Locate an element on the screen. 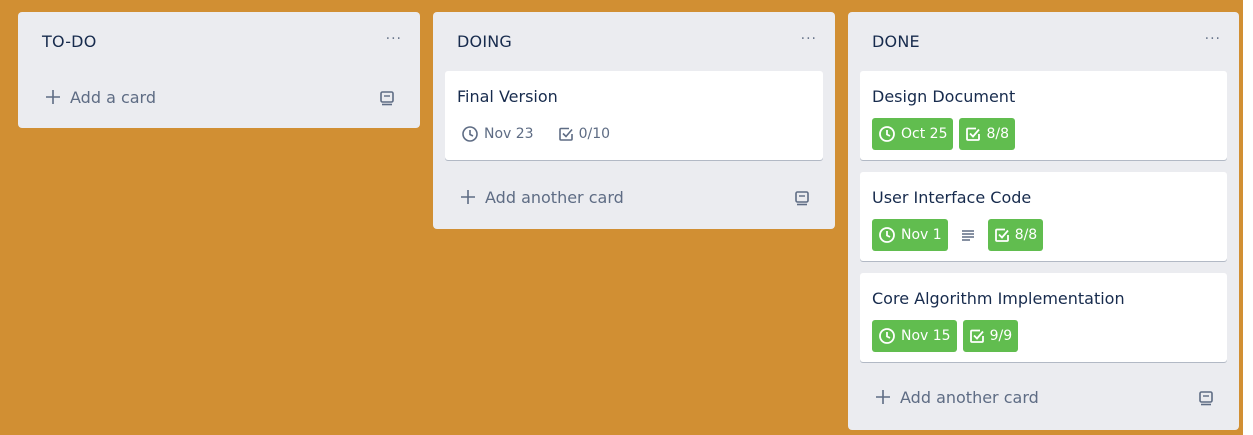  description-icon is located at coordinates (967, 235).